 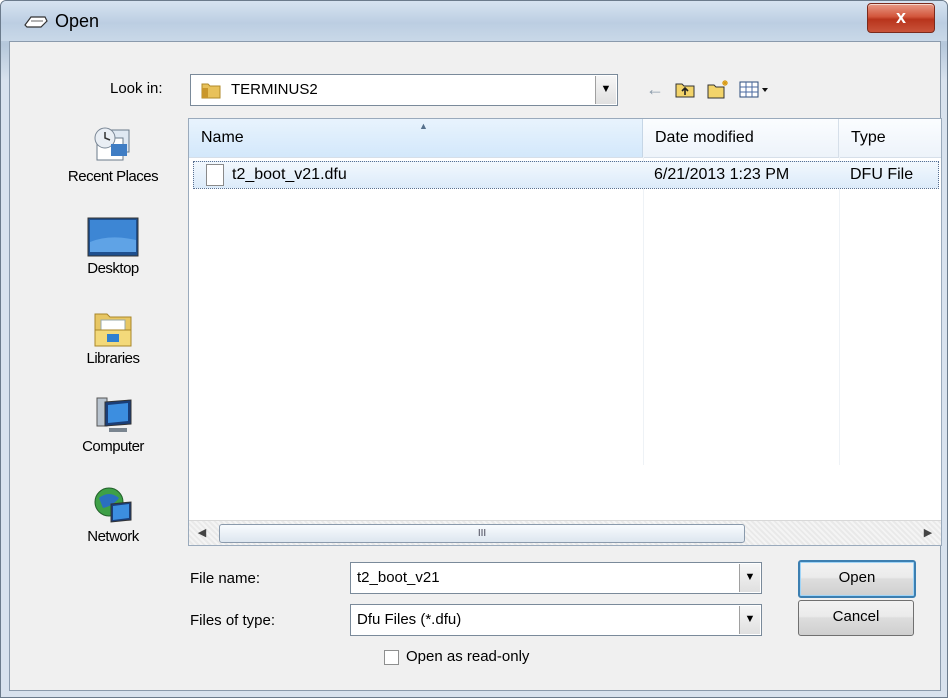 I want to click on file-name-field: t2_boot_v21 ▼, so click(x=556, y=578).